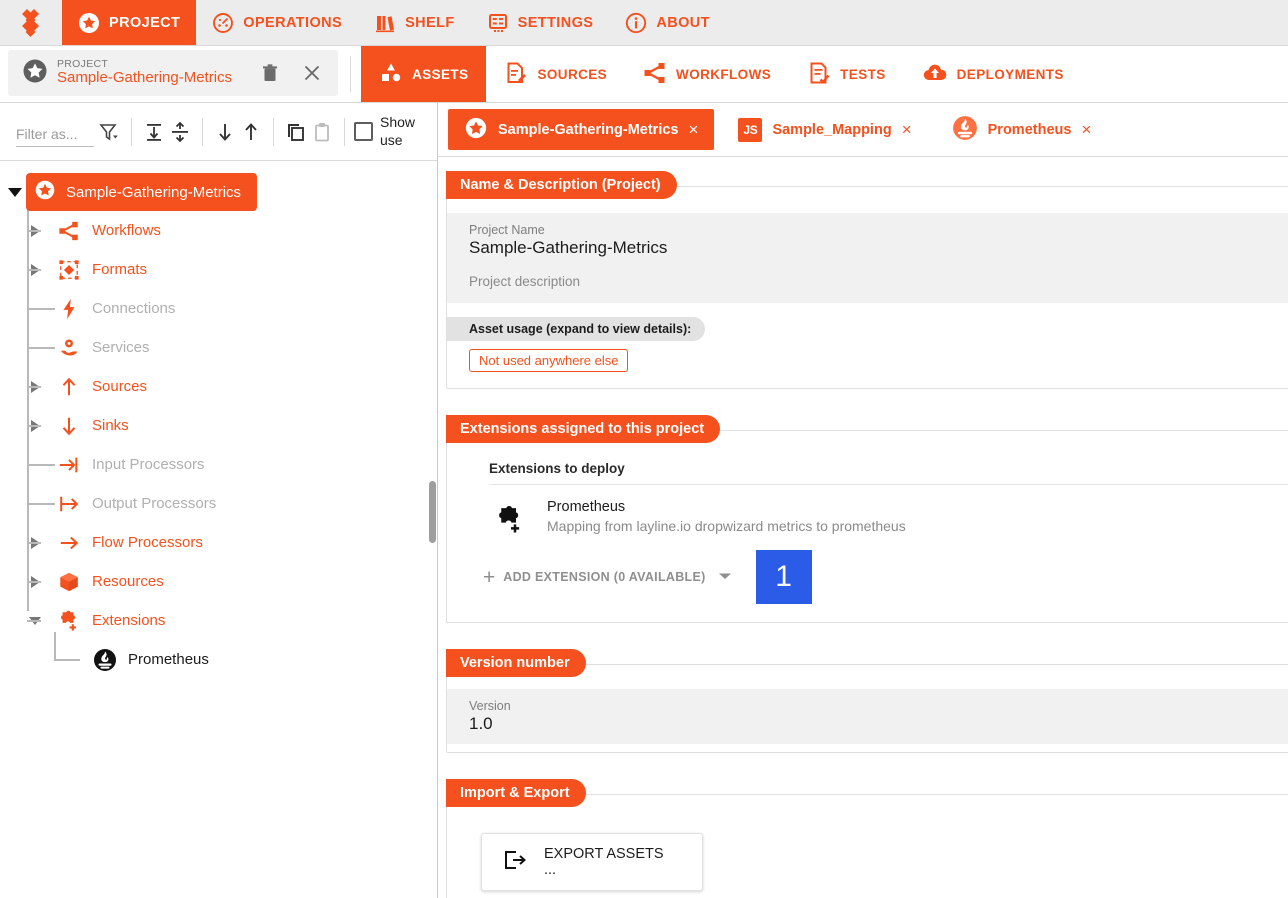 Image resolution: width=1288 pixels, height=898 pixels. Describe the element at coordinates (586, 507) in the screenshot. I see `extension-name: Prometheus` at that location.